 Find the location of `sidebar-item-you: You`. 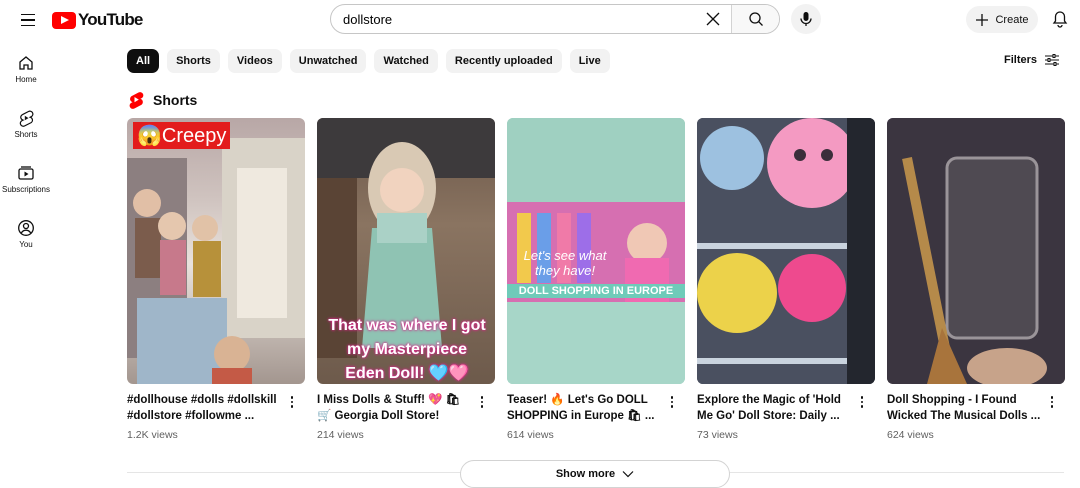

sidebar-item-you: You is located at coordinates (26, 242).